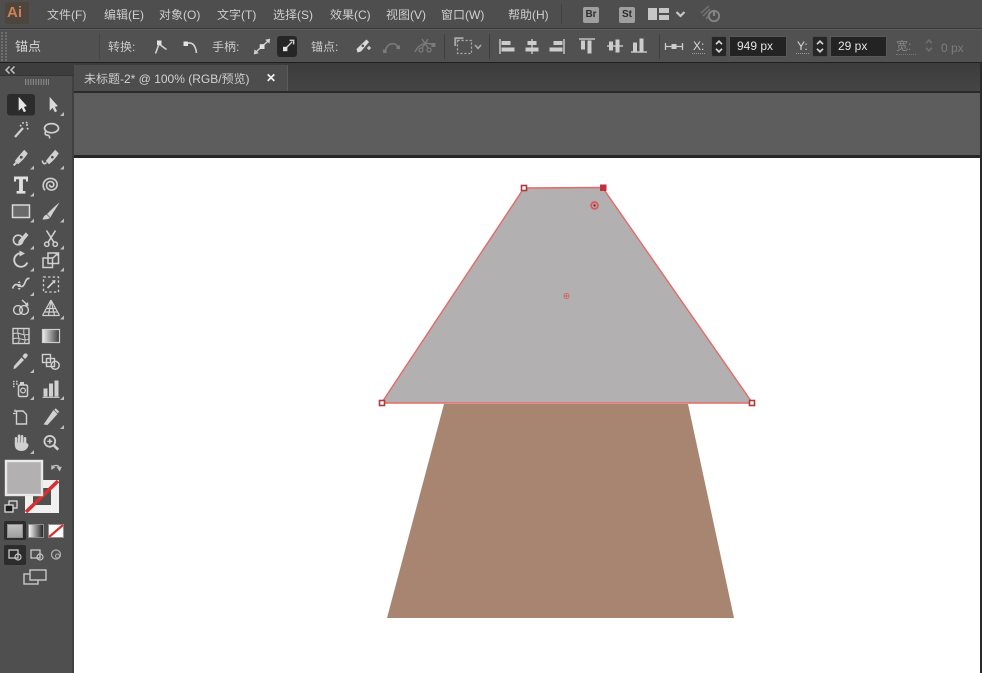  I want to click on svg-text: (E), so click(136, 15).